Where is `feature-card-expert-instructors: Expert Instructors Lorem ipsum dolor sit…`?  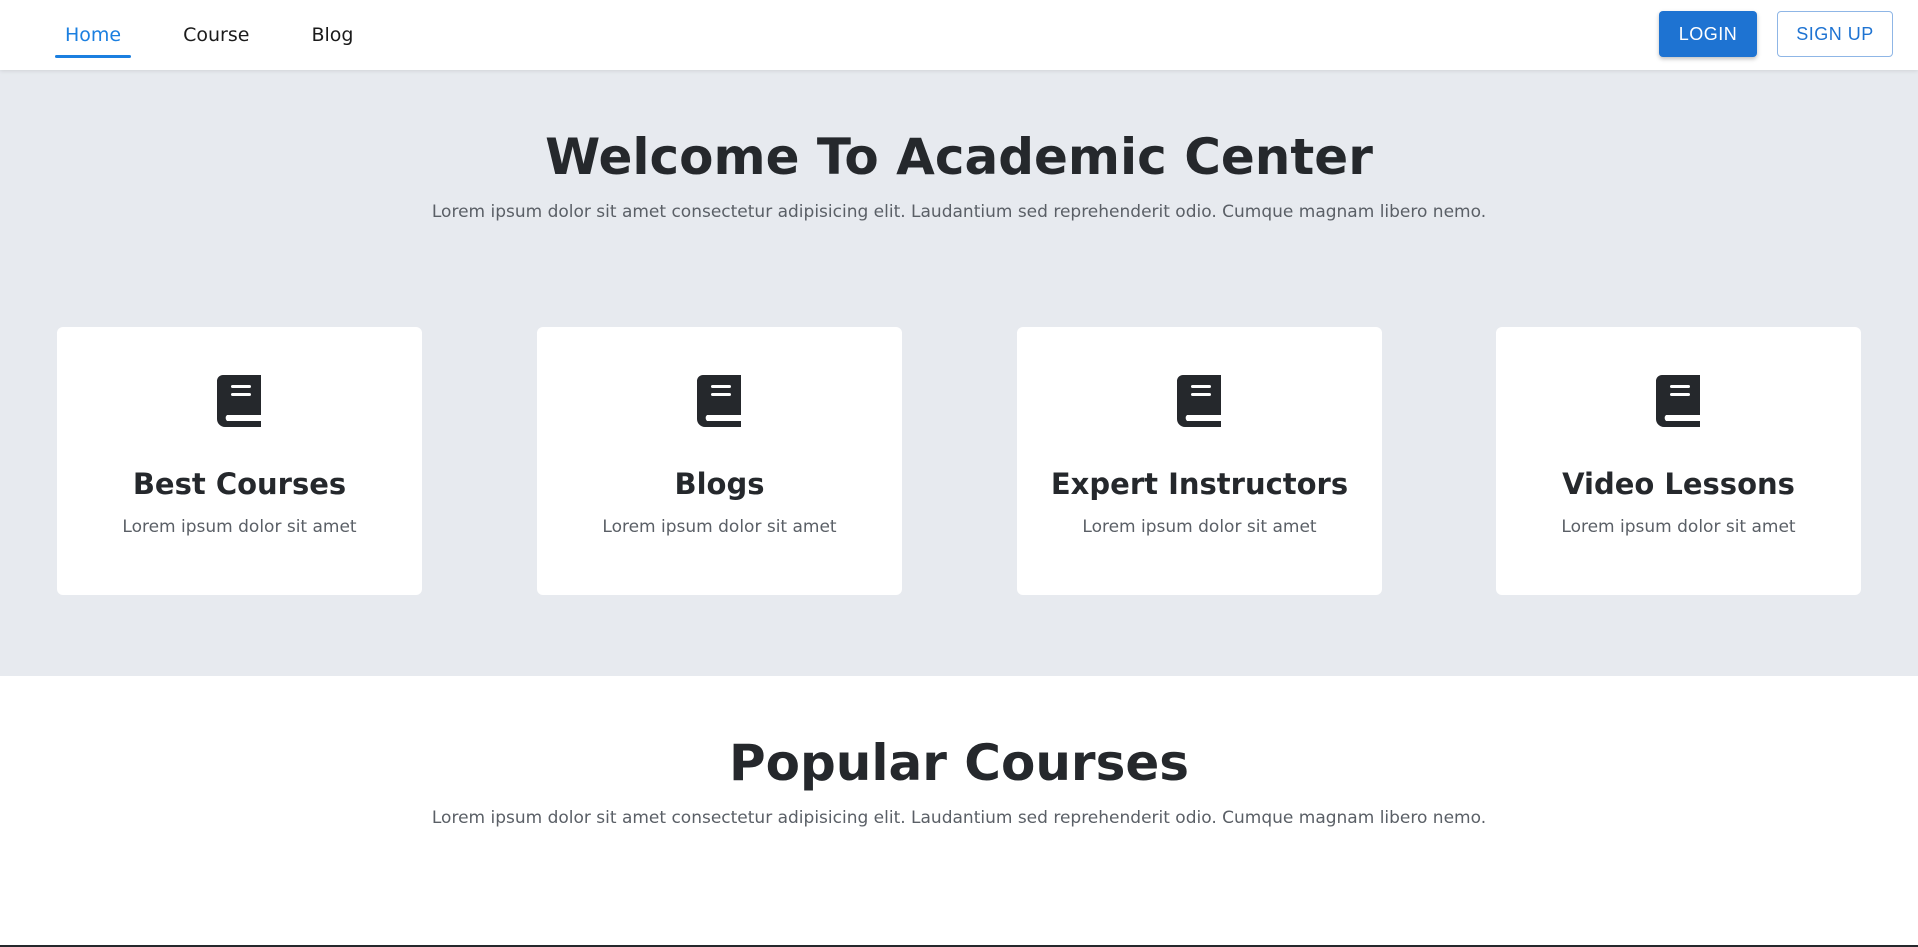
feature-card-expert-instructors: Expert Instructors Lorem ipsum dolor sit… is located at coordinates (1199, 461).